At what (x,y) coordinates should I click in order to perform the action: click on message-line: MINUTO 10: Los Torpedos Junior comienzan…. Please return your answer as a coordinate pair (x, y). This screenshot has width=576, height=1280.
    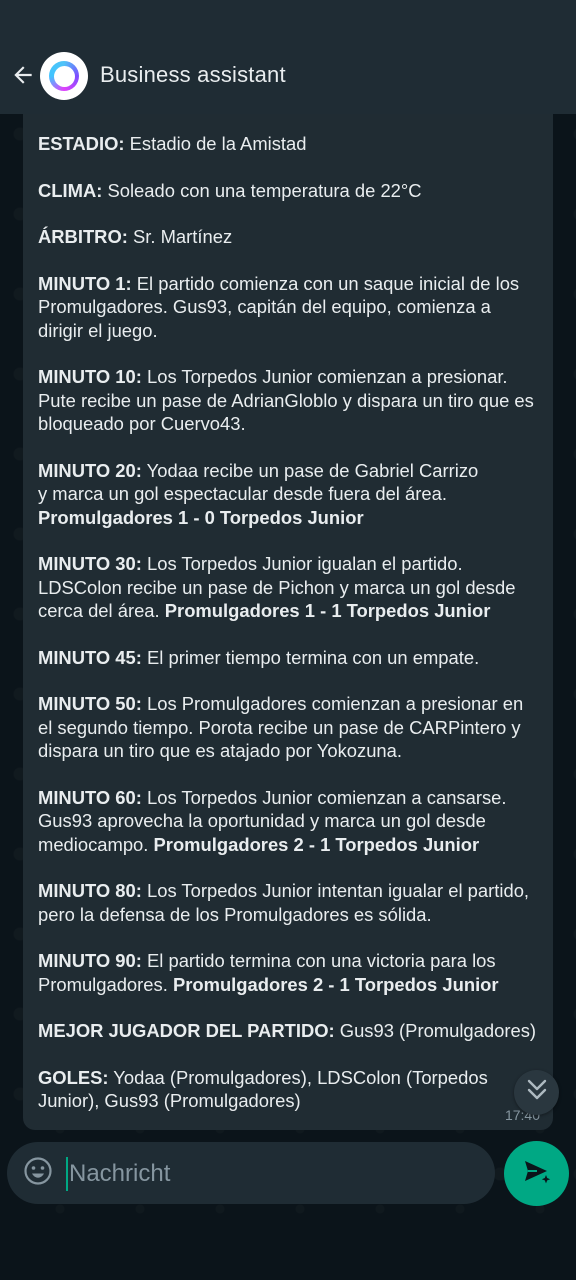
    Looking at the image, I should click on (288, 400).